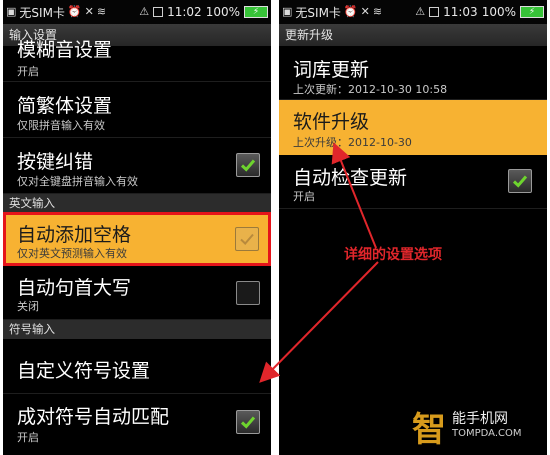 Image resolution: width=550 pixels, height=455 pixels. Describe the element at coordinates (61, 125) in the screenshot. I see `setting-summary: 仅限拼音输入有效` at that location.